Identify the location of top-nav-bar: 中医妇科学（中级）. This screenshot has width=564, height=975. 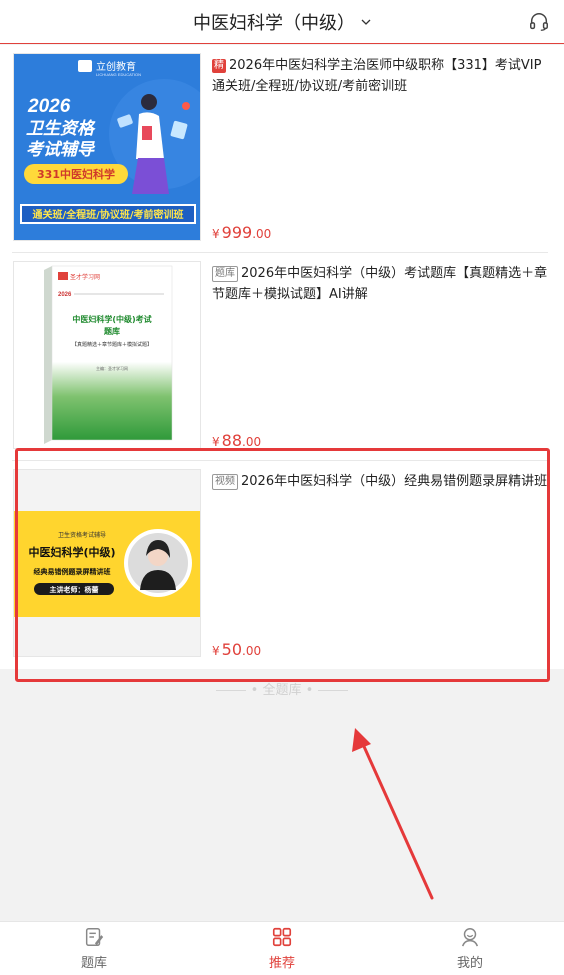
(282, 22).